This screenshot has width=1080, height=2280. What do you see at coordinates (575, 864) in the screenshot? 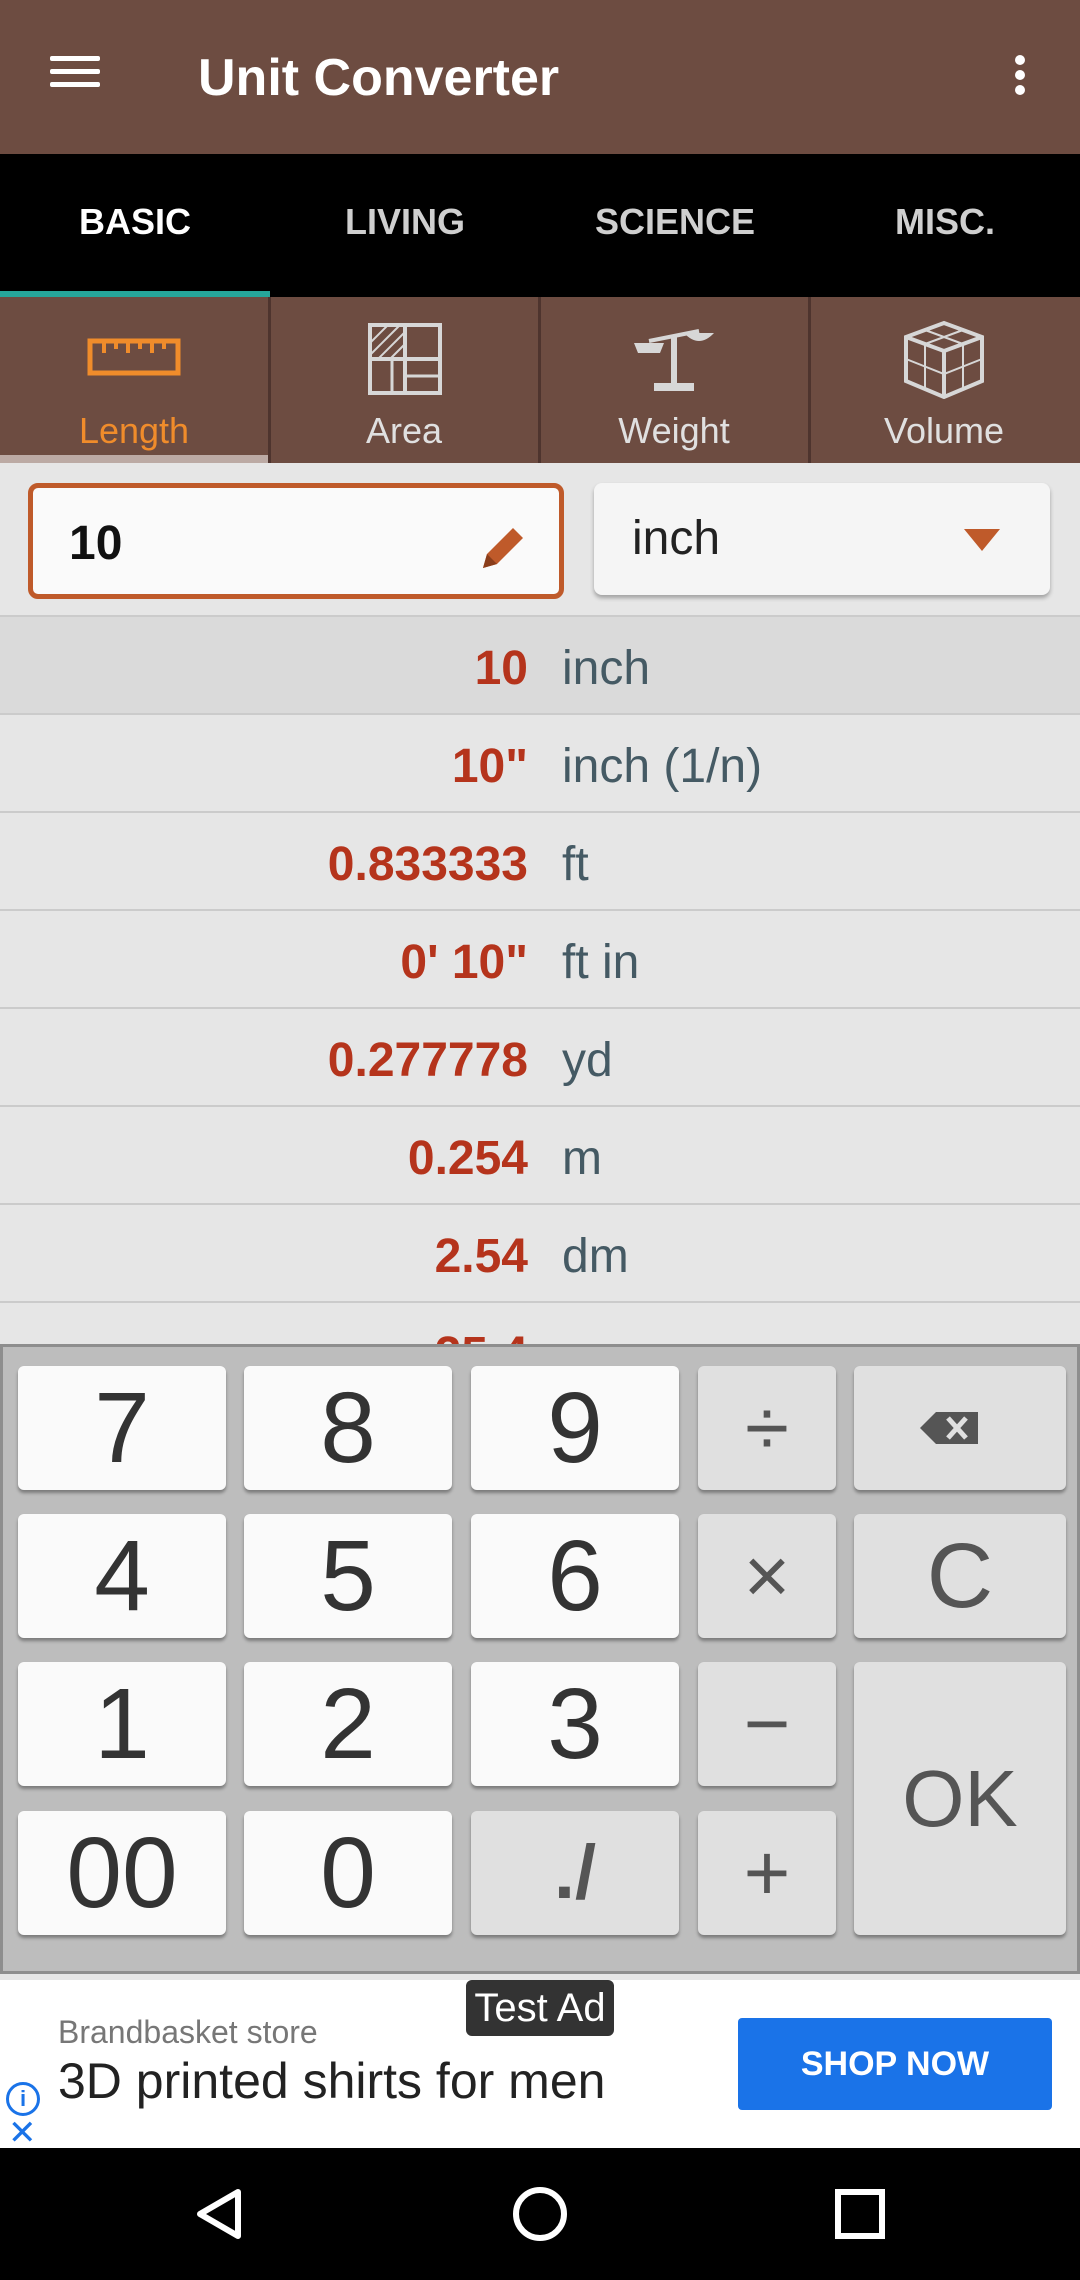
I see `result-unit: ft` at bounding box center [575, 864].